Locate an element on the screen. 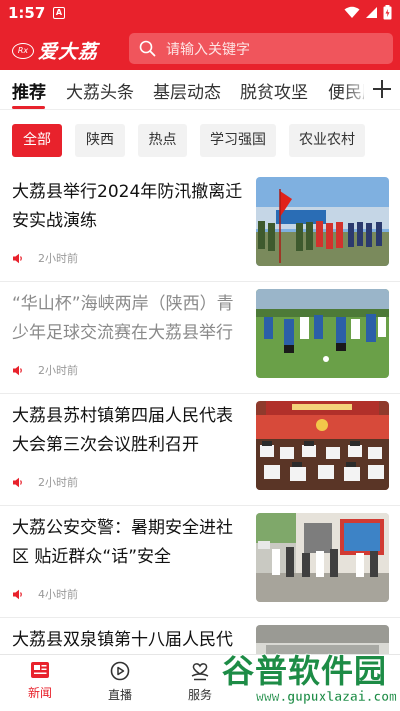 The width and height of the screenshot is (400, 711). app-header: Rx 爱大荔 请输入关键字 is located at coordinates (200, 49).